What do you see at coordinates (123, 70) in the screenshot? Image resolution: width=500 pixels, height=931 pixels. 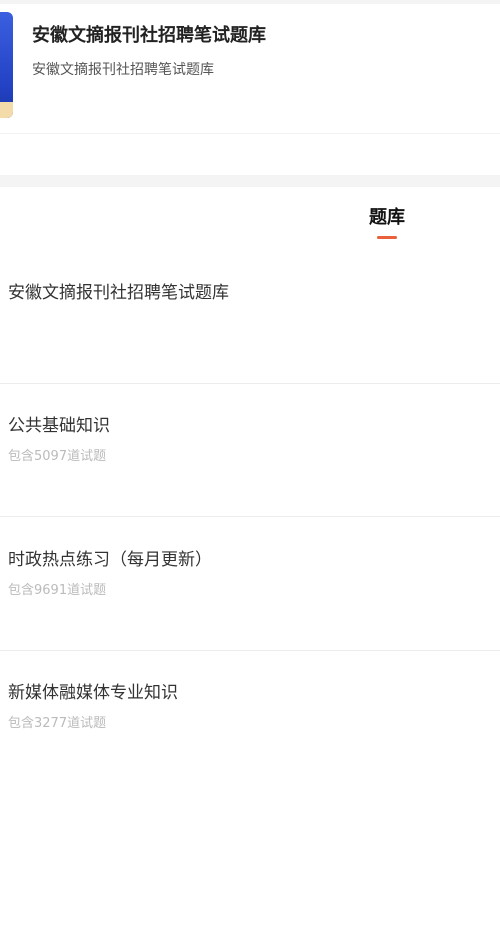 I see `exam-subtitle: 安徽文摘报刊社招聘笔试题库` at bounding box center [123, 70].